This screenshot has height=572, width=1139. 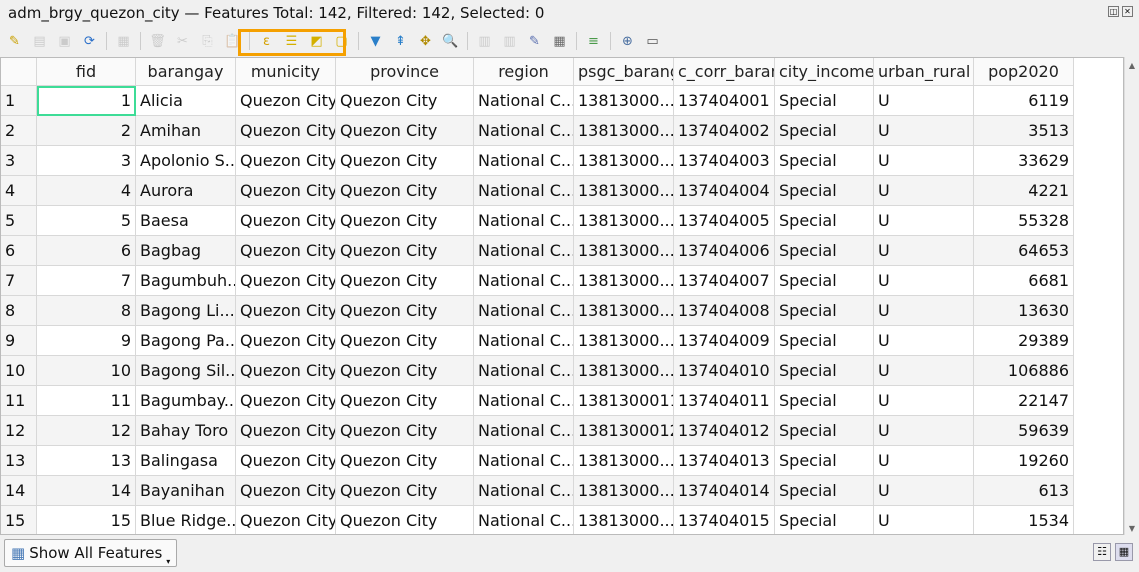 I want to click on column-header-barangay: barangay, so click(x=186, y=72).